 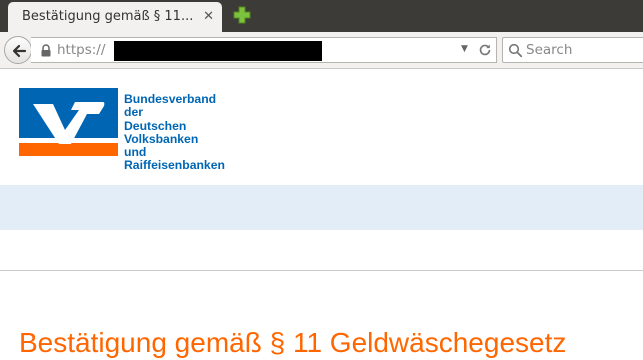 What do you see at coordinates (208, 17) in the screenshot?
I see `close-tab-icon: ✕` at bounding box center [208, 17].